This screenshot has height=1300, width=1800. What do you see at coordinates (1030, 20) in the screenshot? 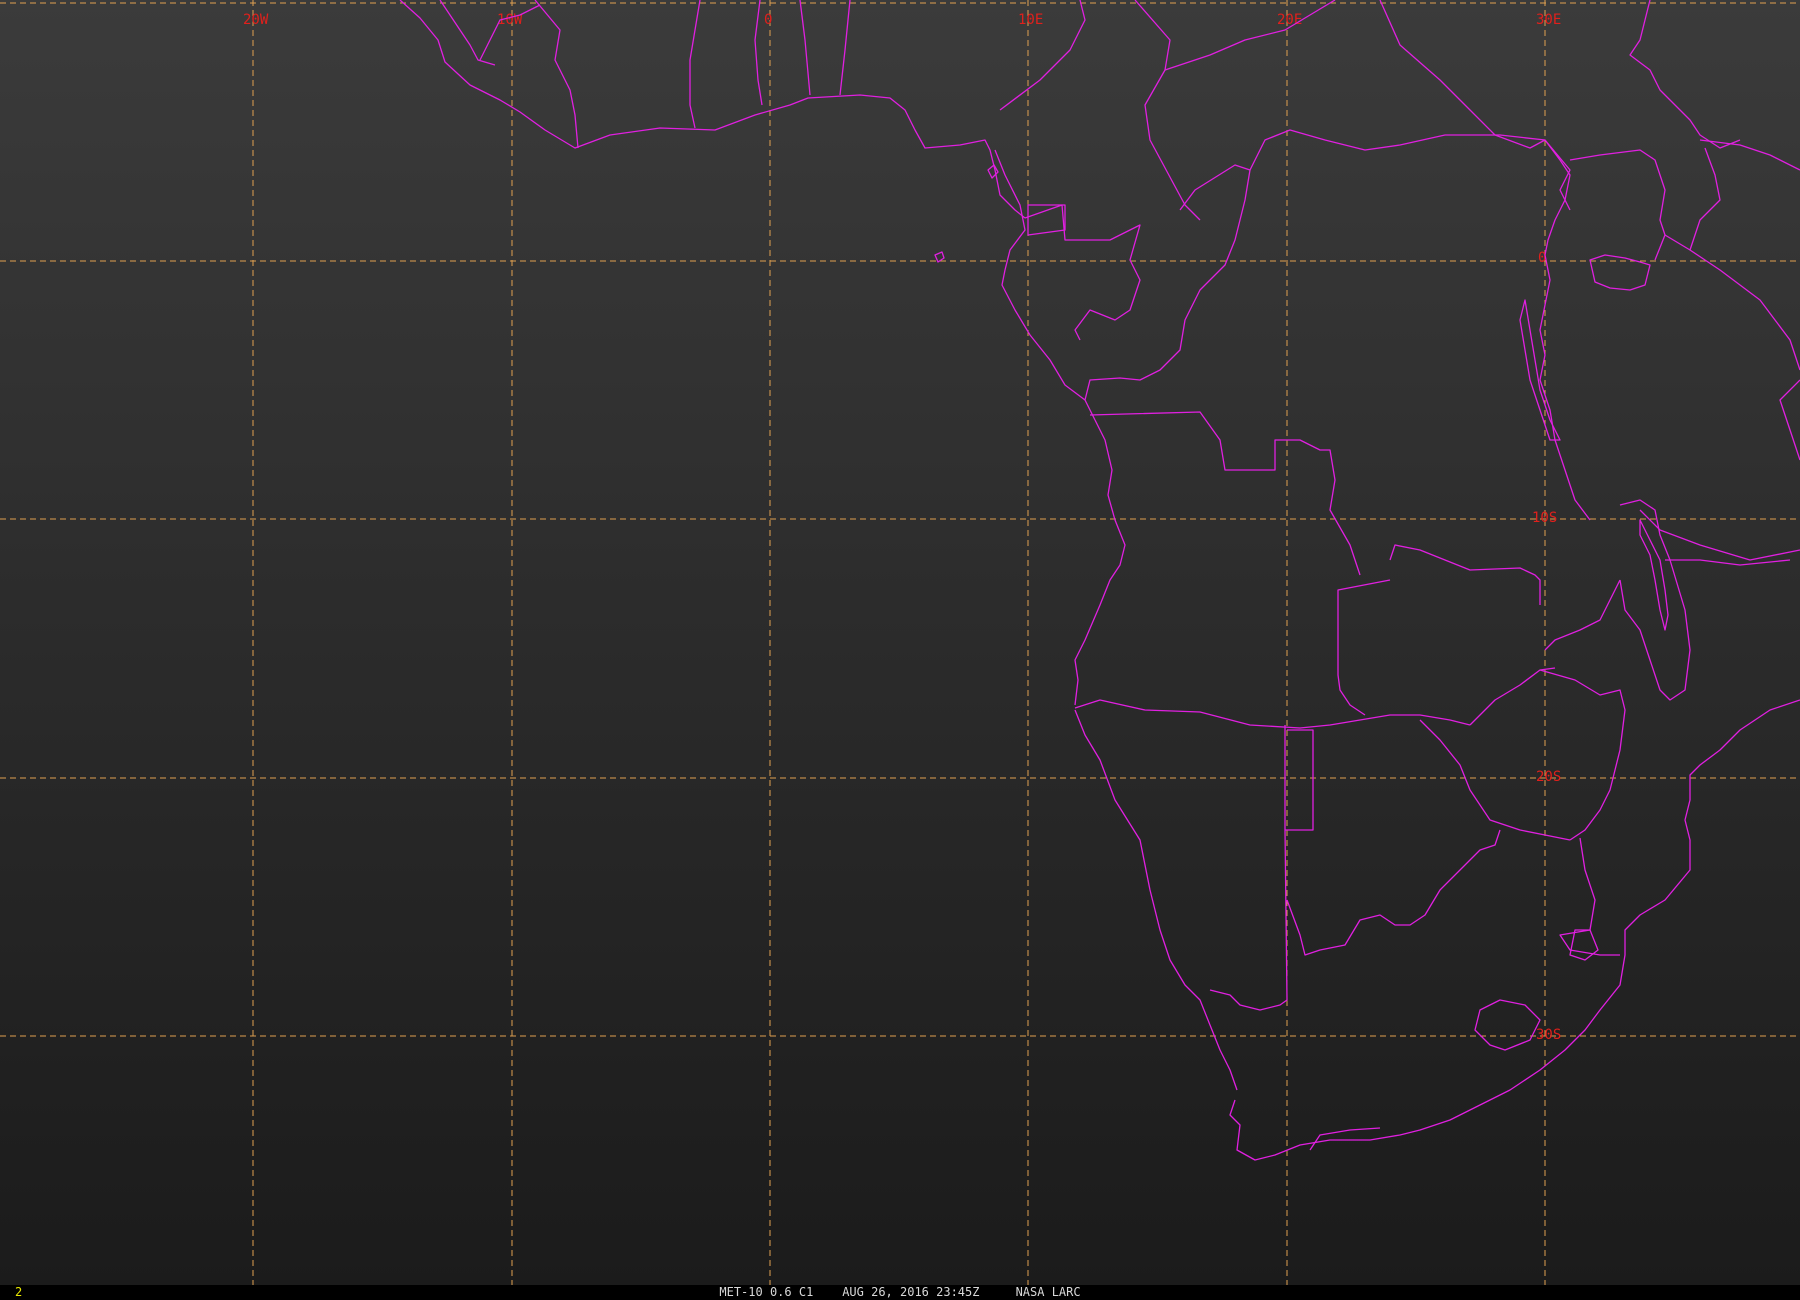
I see `lon-label-10e: 10E` at bounding box center [1030, 20].